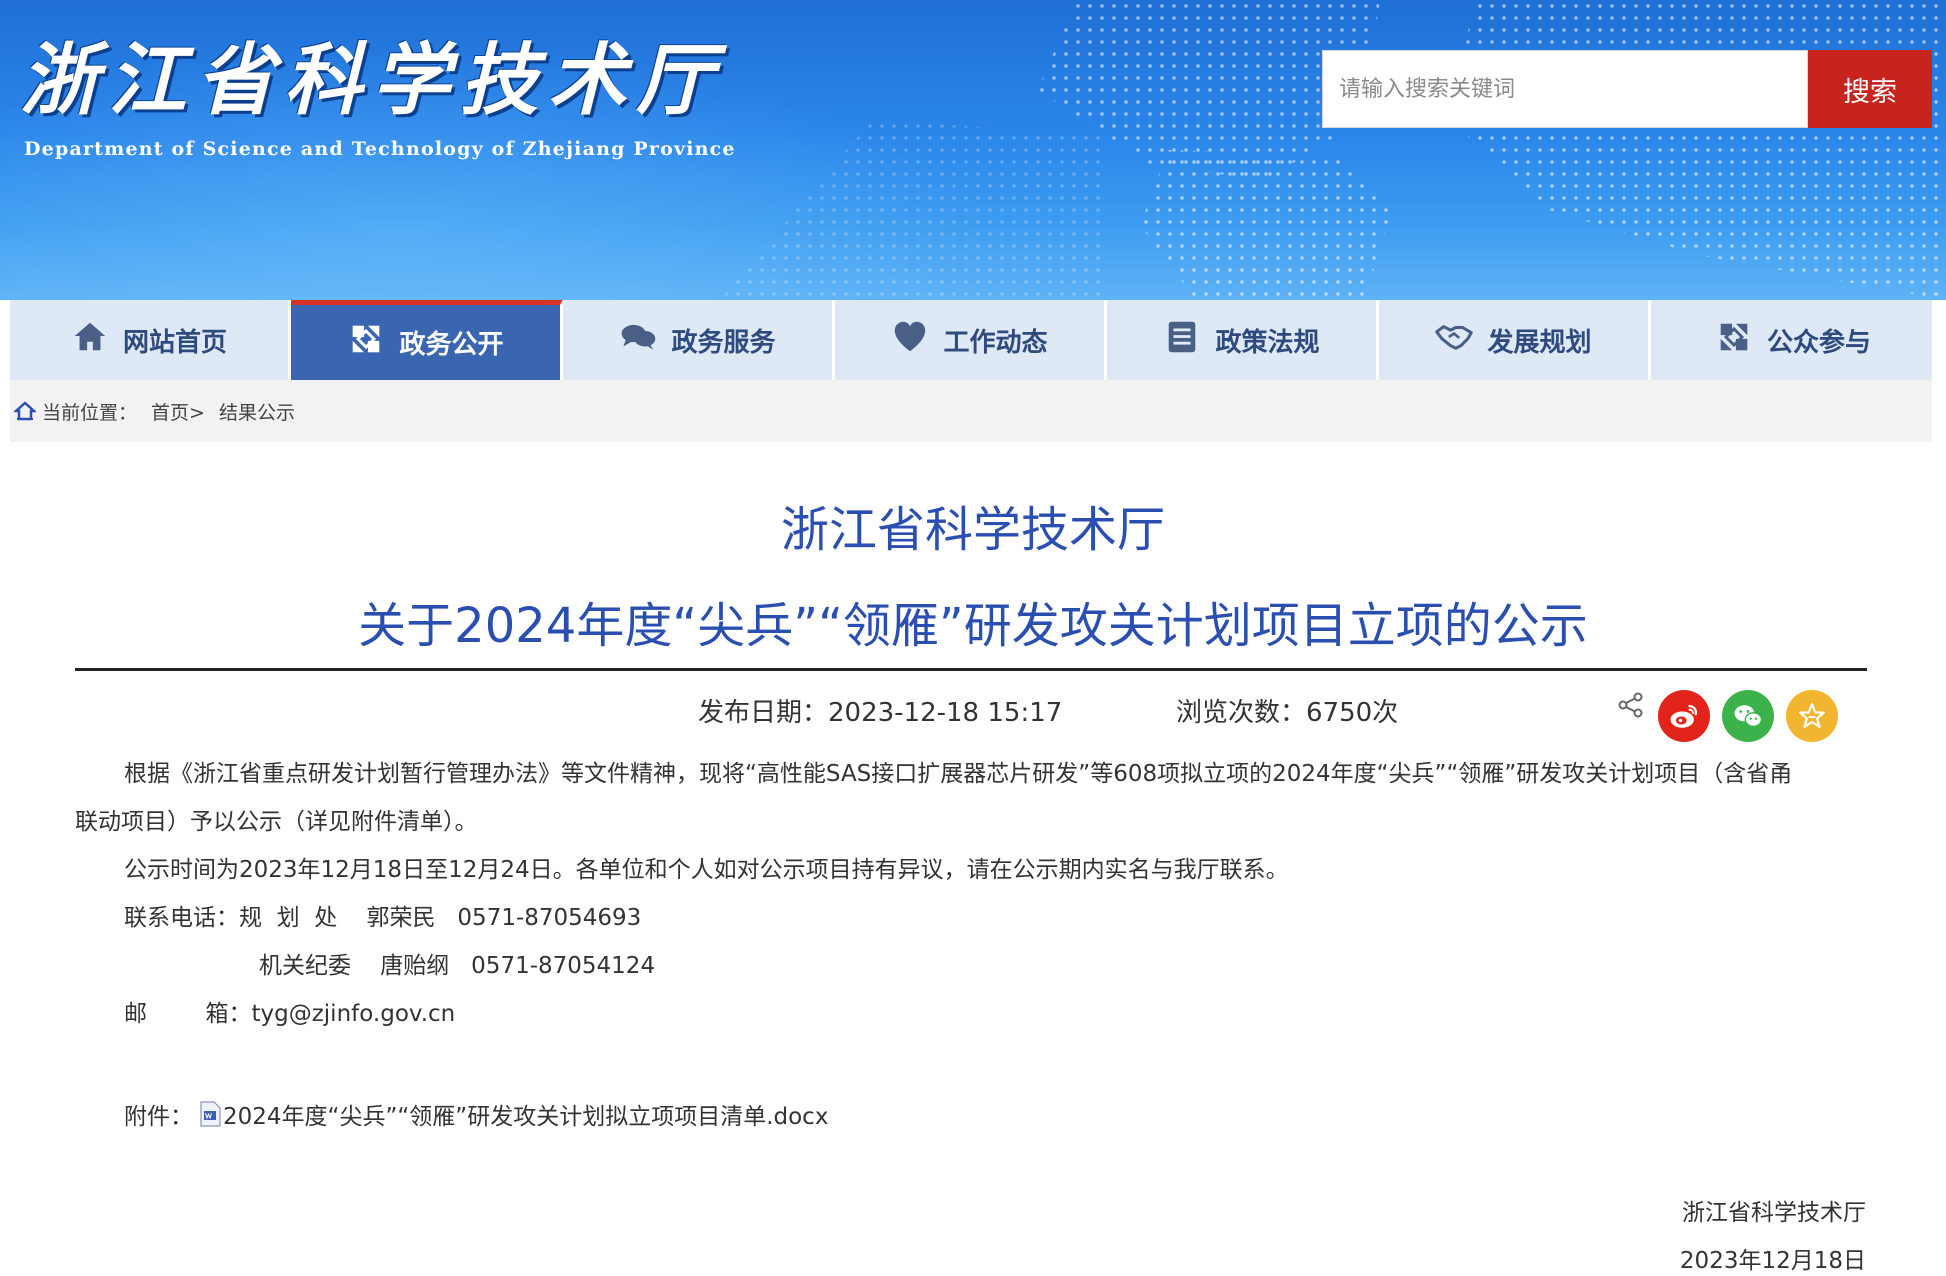 The height and width of the screenshot is (1276, 1946). I want to click on breadcrumb-home-link: 首页>, so click(178, 411).